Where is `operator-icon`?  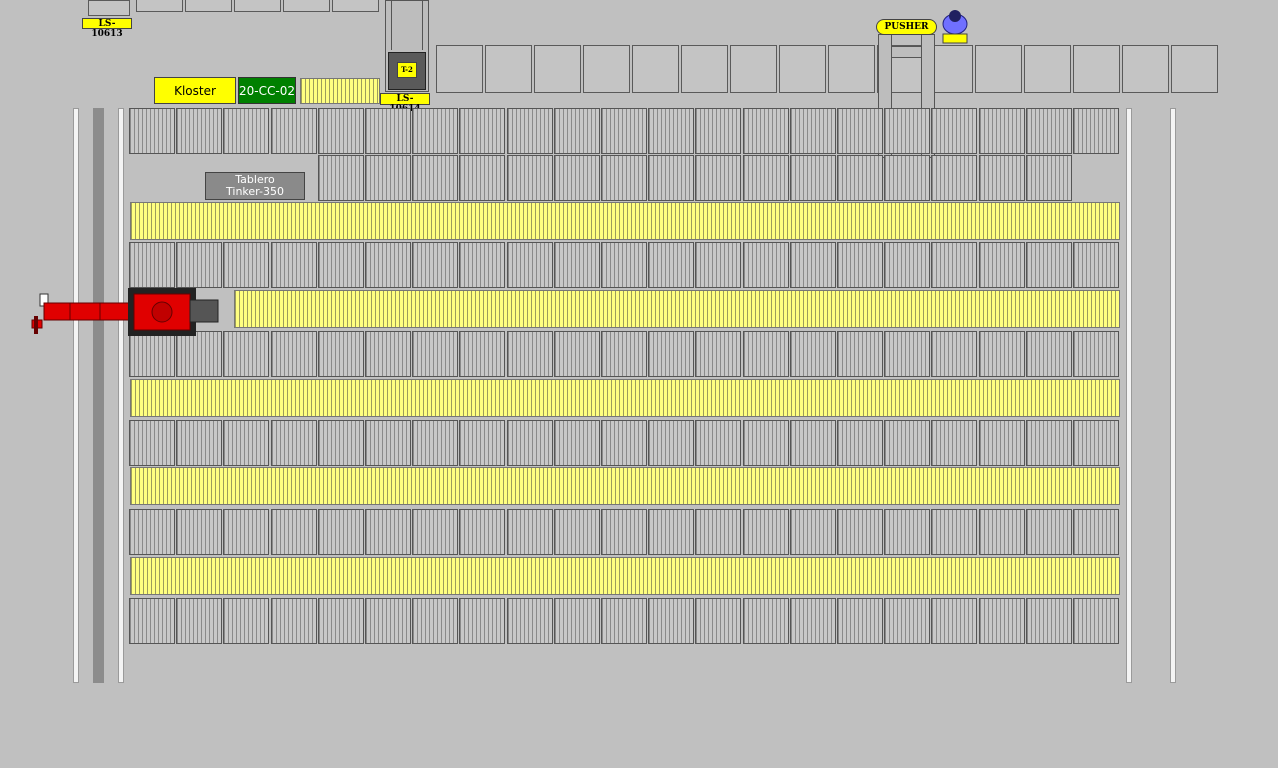 operator-icon is located at coordinates (955, 26).